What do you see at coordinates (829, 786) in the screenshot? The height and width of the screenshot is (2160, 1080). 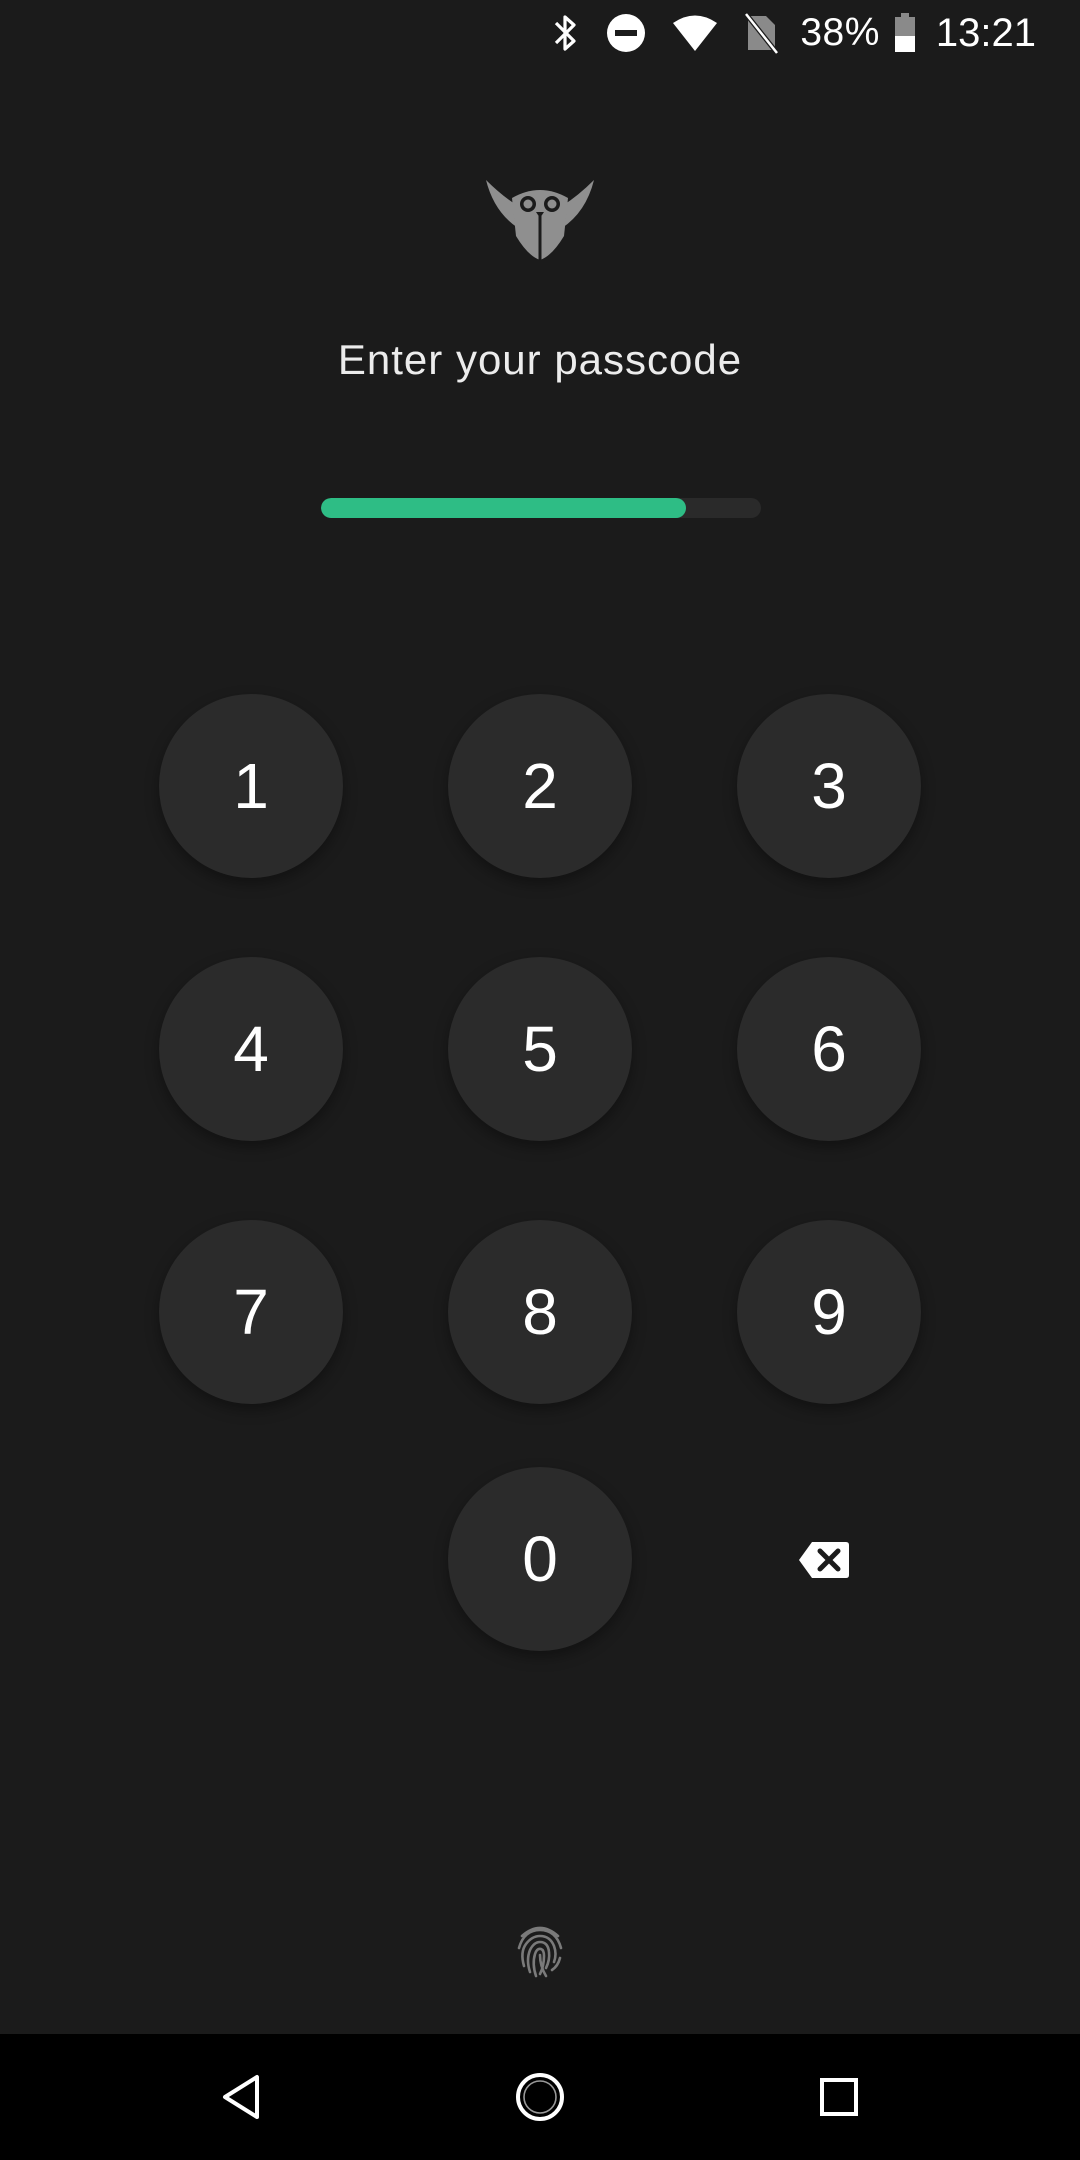 I see `key-3: 3` at bounding box center [829, 786].